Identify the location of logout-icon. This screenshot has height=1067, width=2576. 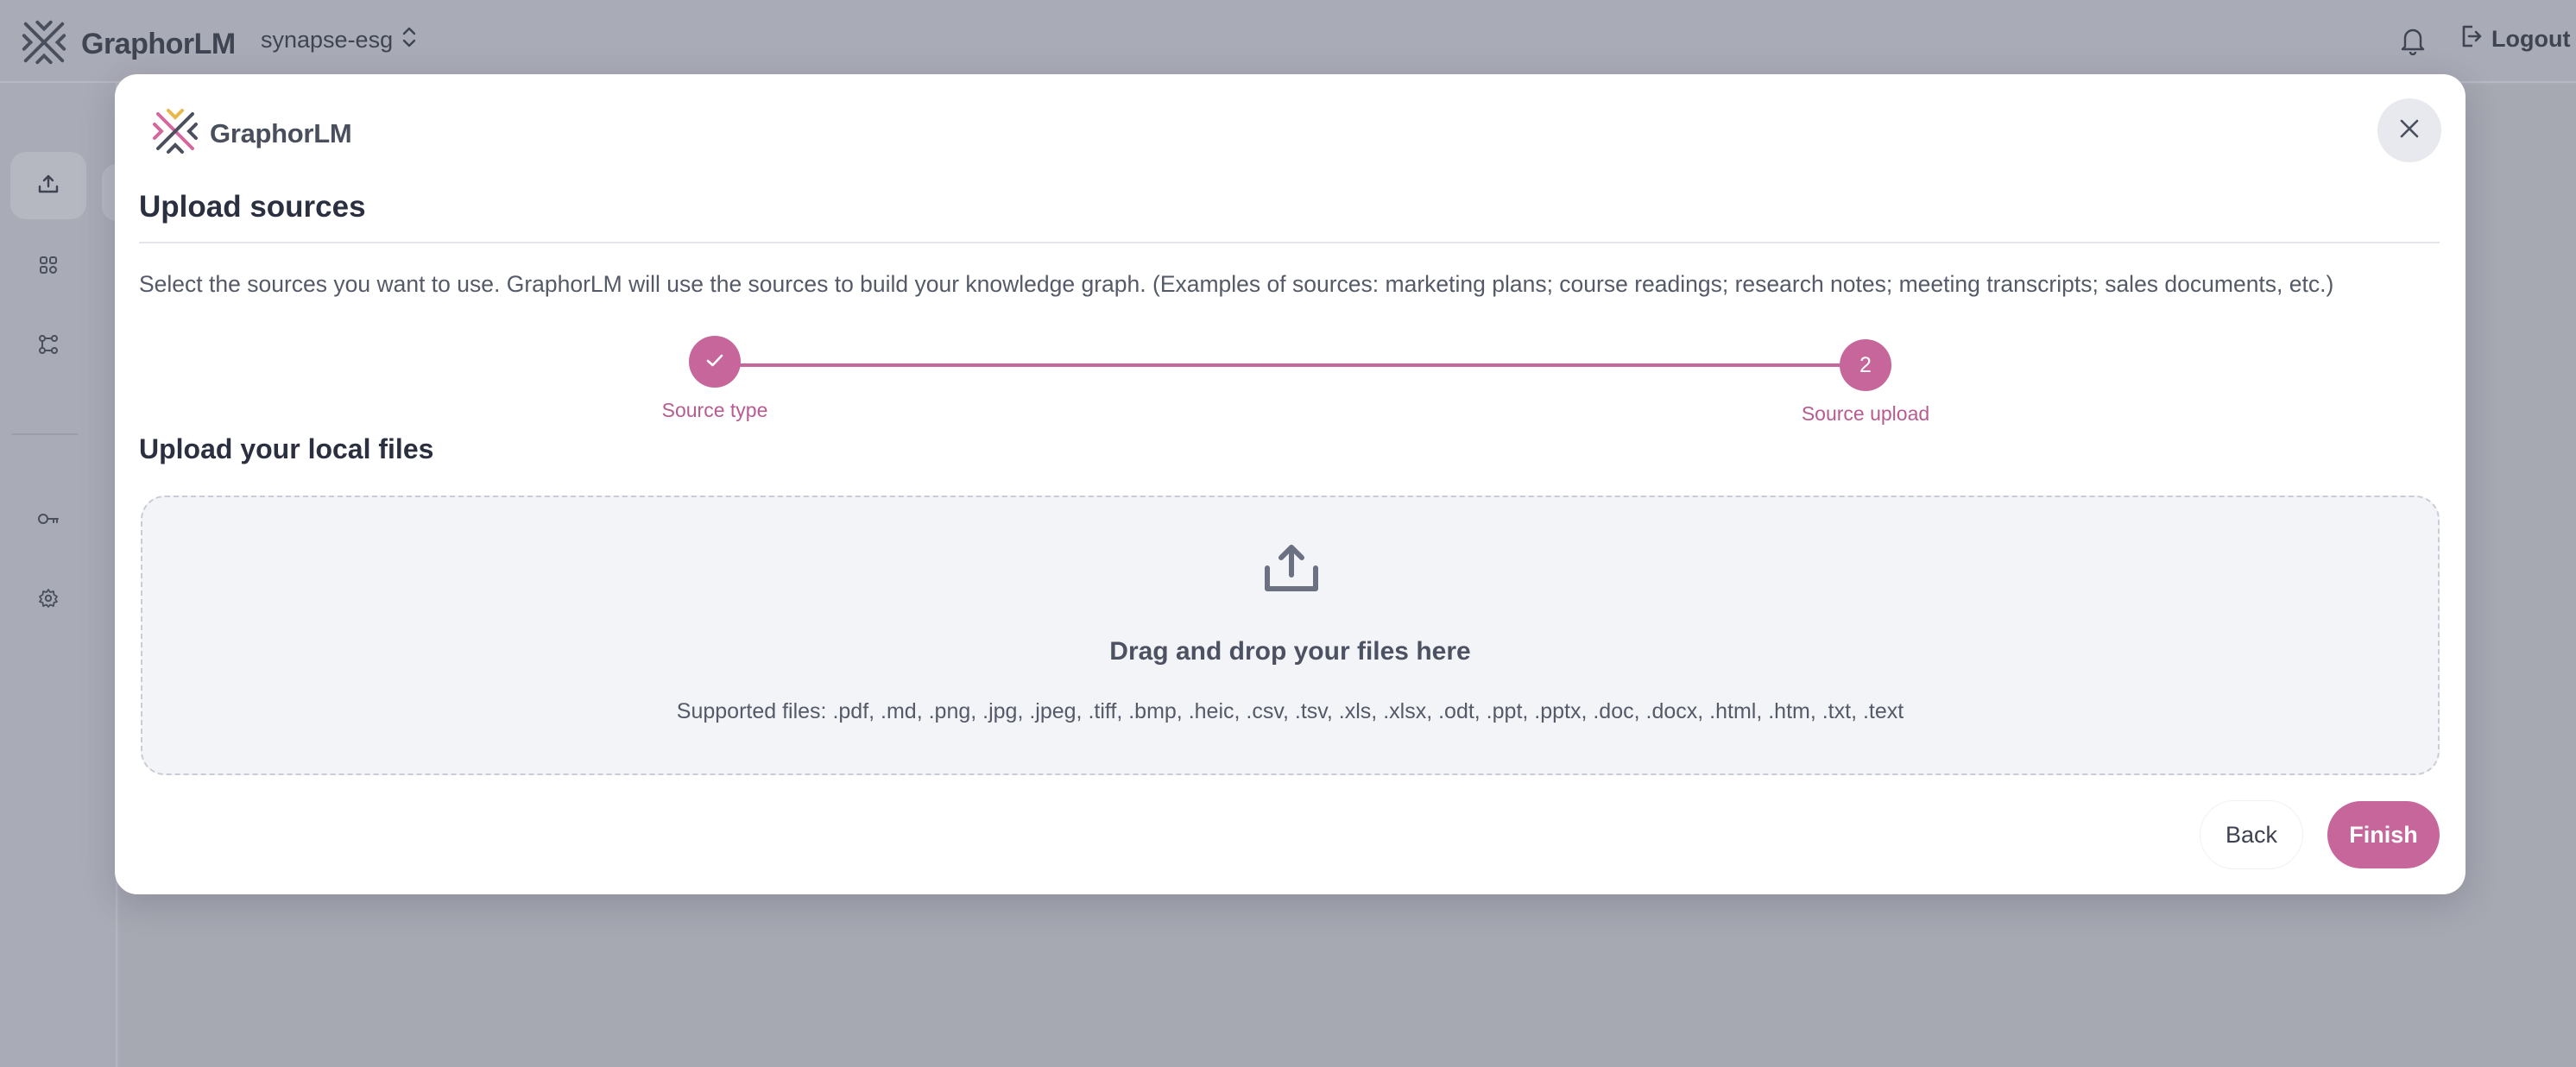
(2471, 39).